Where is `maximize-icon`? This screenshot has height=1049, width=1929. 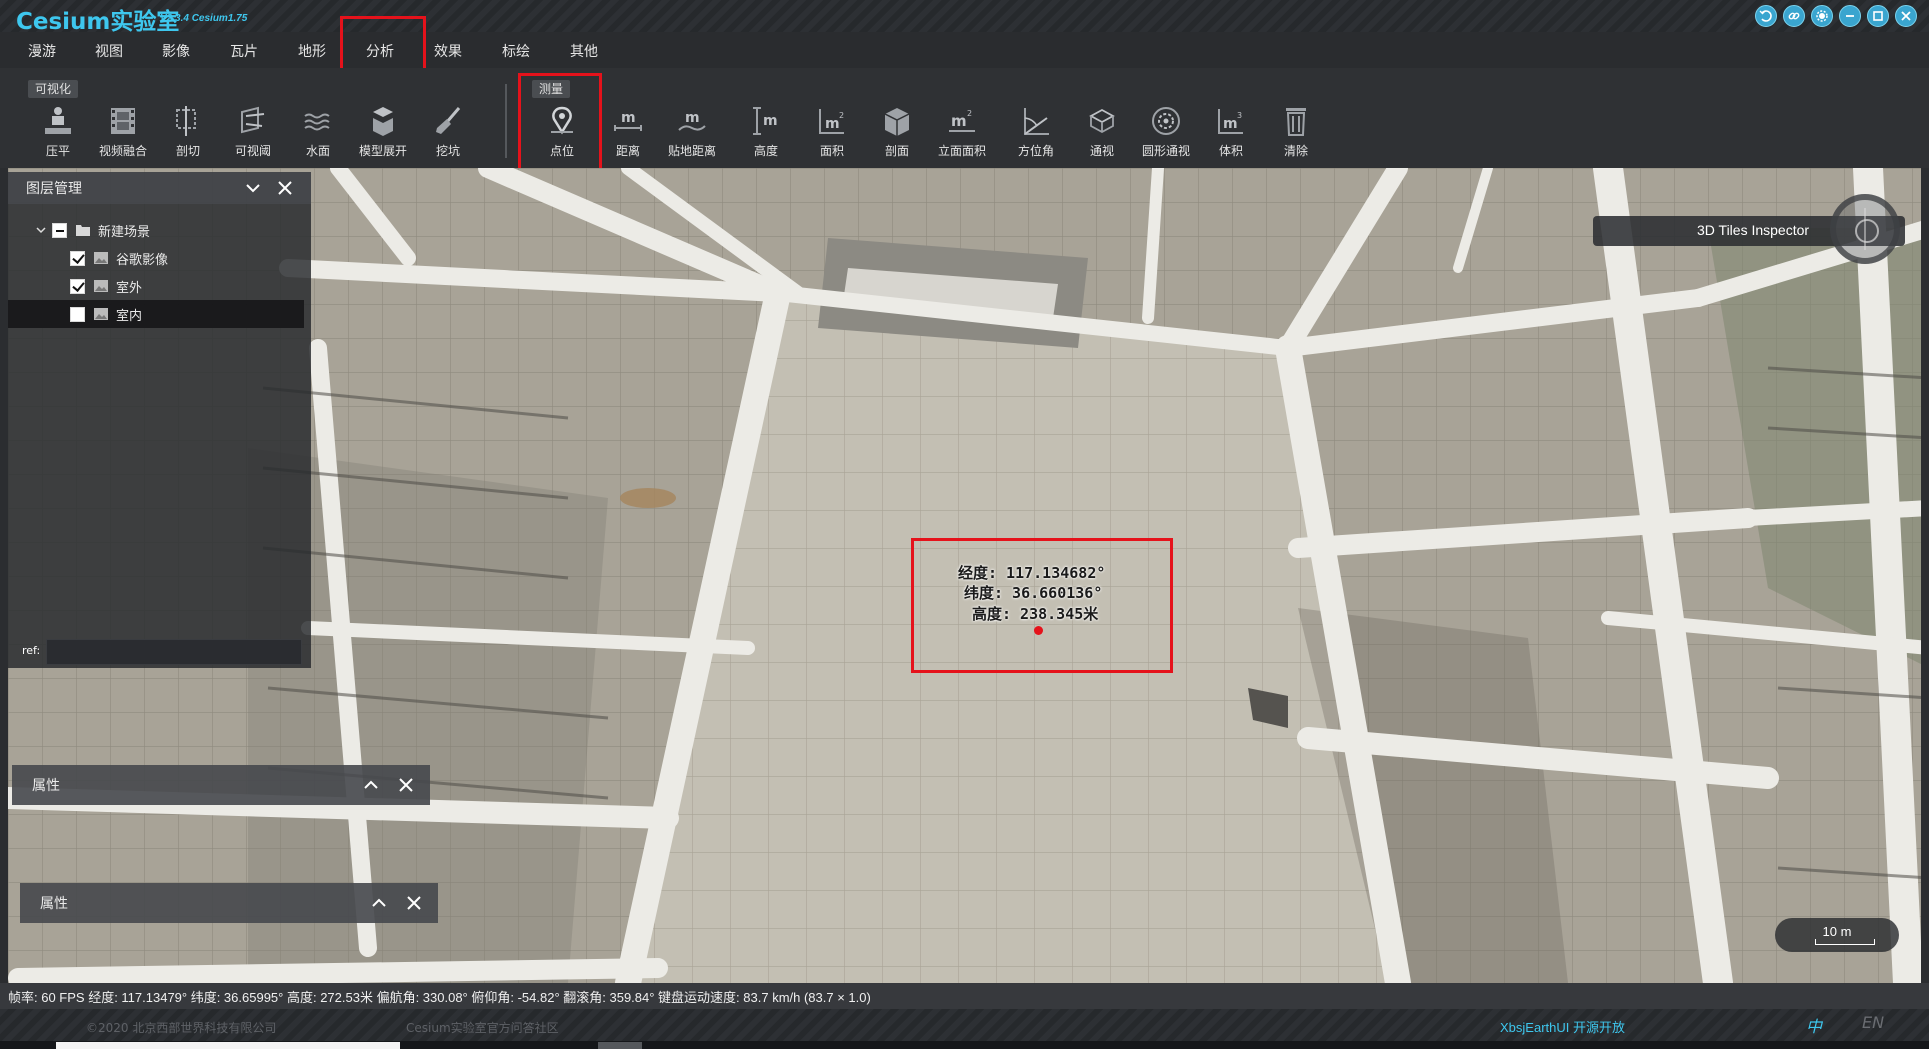 maximize-icon is located at coordinates (1878, 16).